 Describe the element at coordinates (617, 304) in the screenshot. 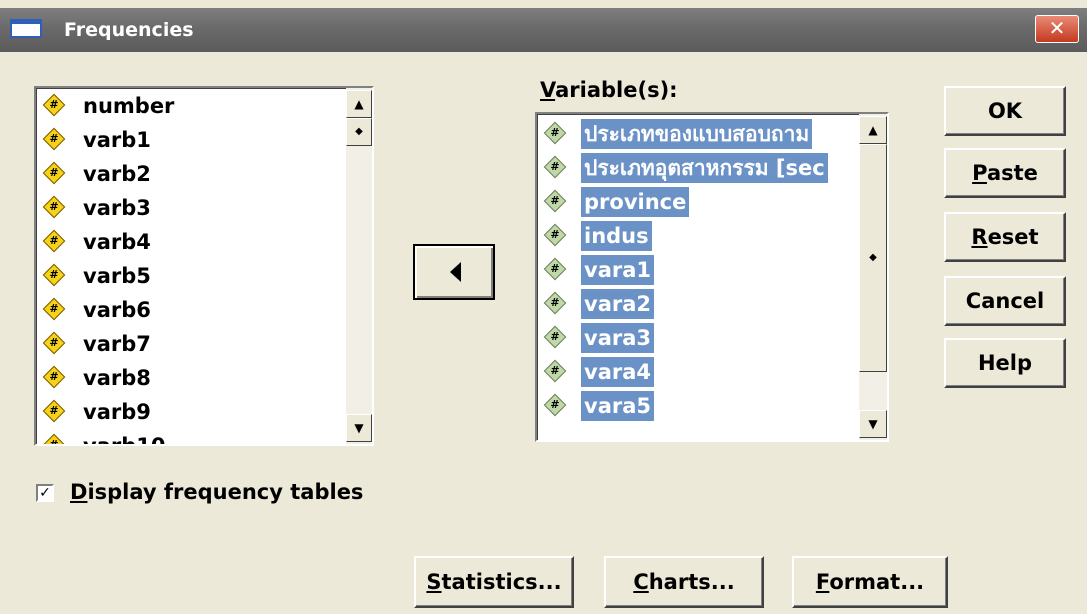

I see `selected-variable-item-label: vara2` at that location.